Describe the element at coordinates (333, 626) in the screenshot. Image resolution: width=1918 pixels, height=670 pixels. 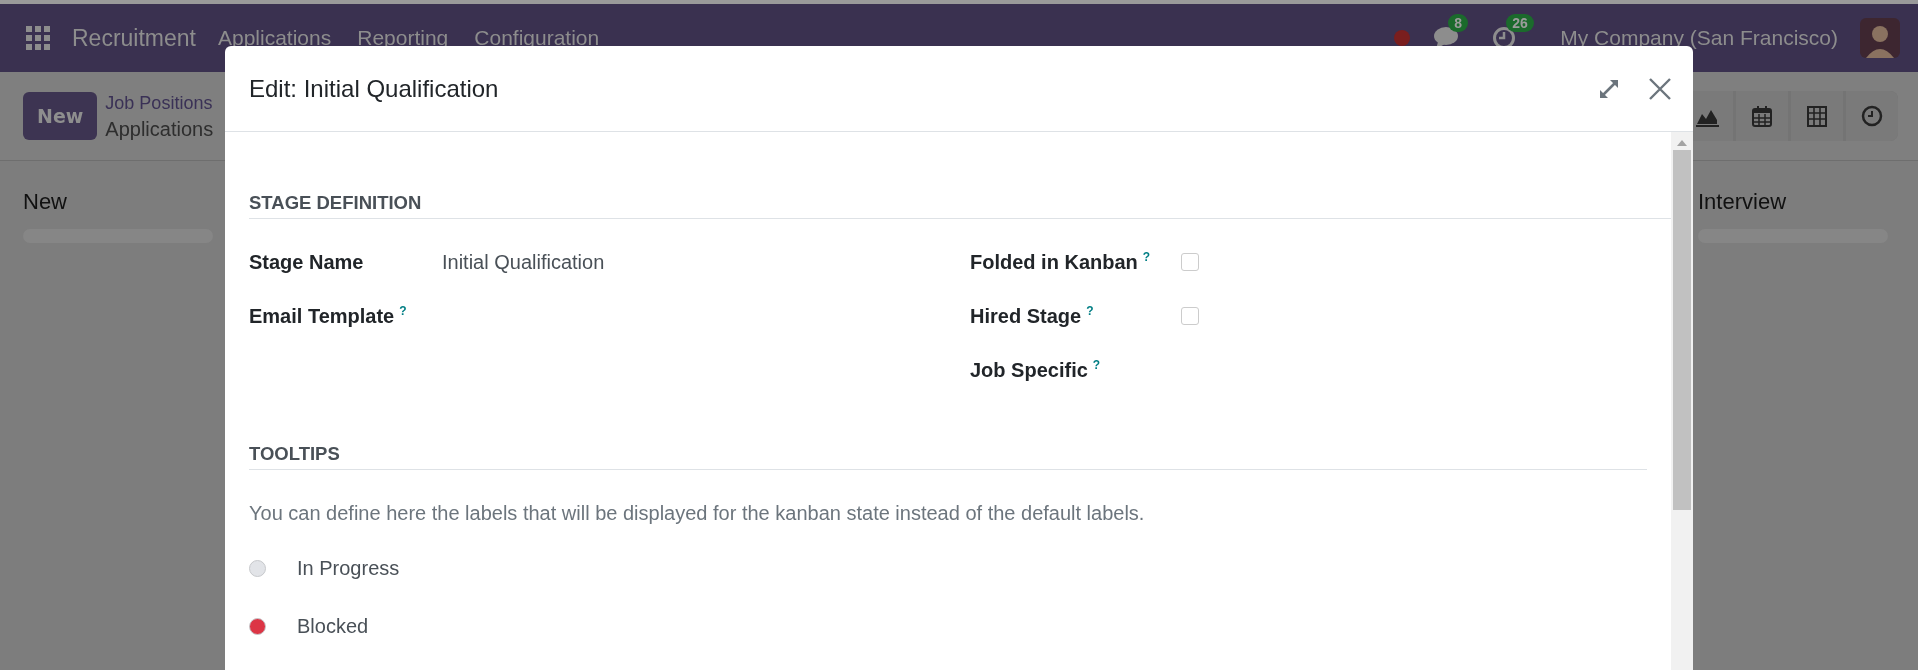
I see `state-label: Blocked` at that location.